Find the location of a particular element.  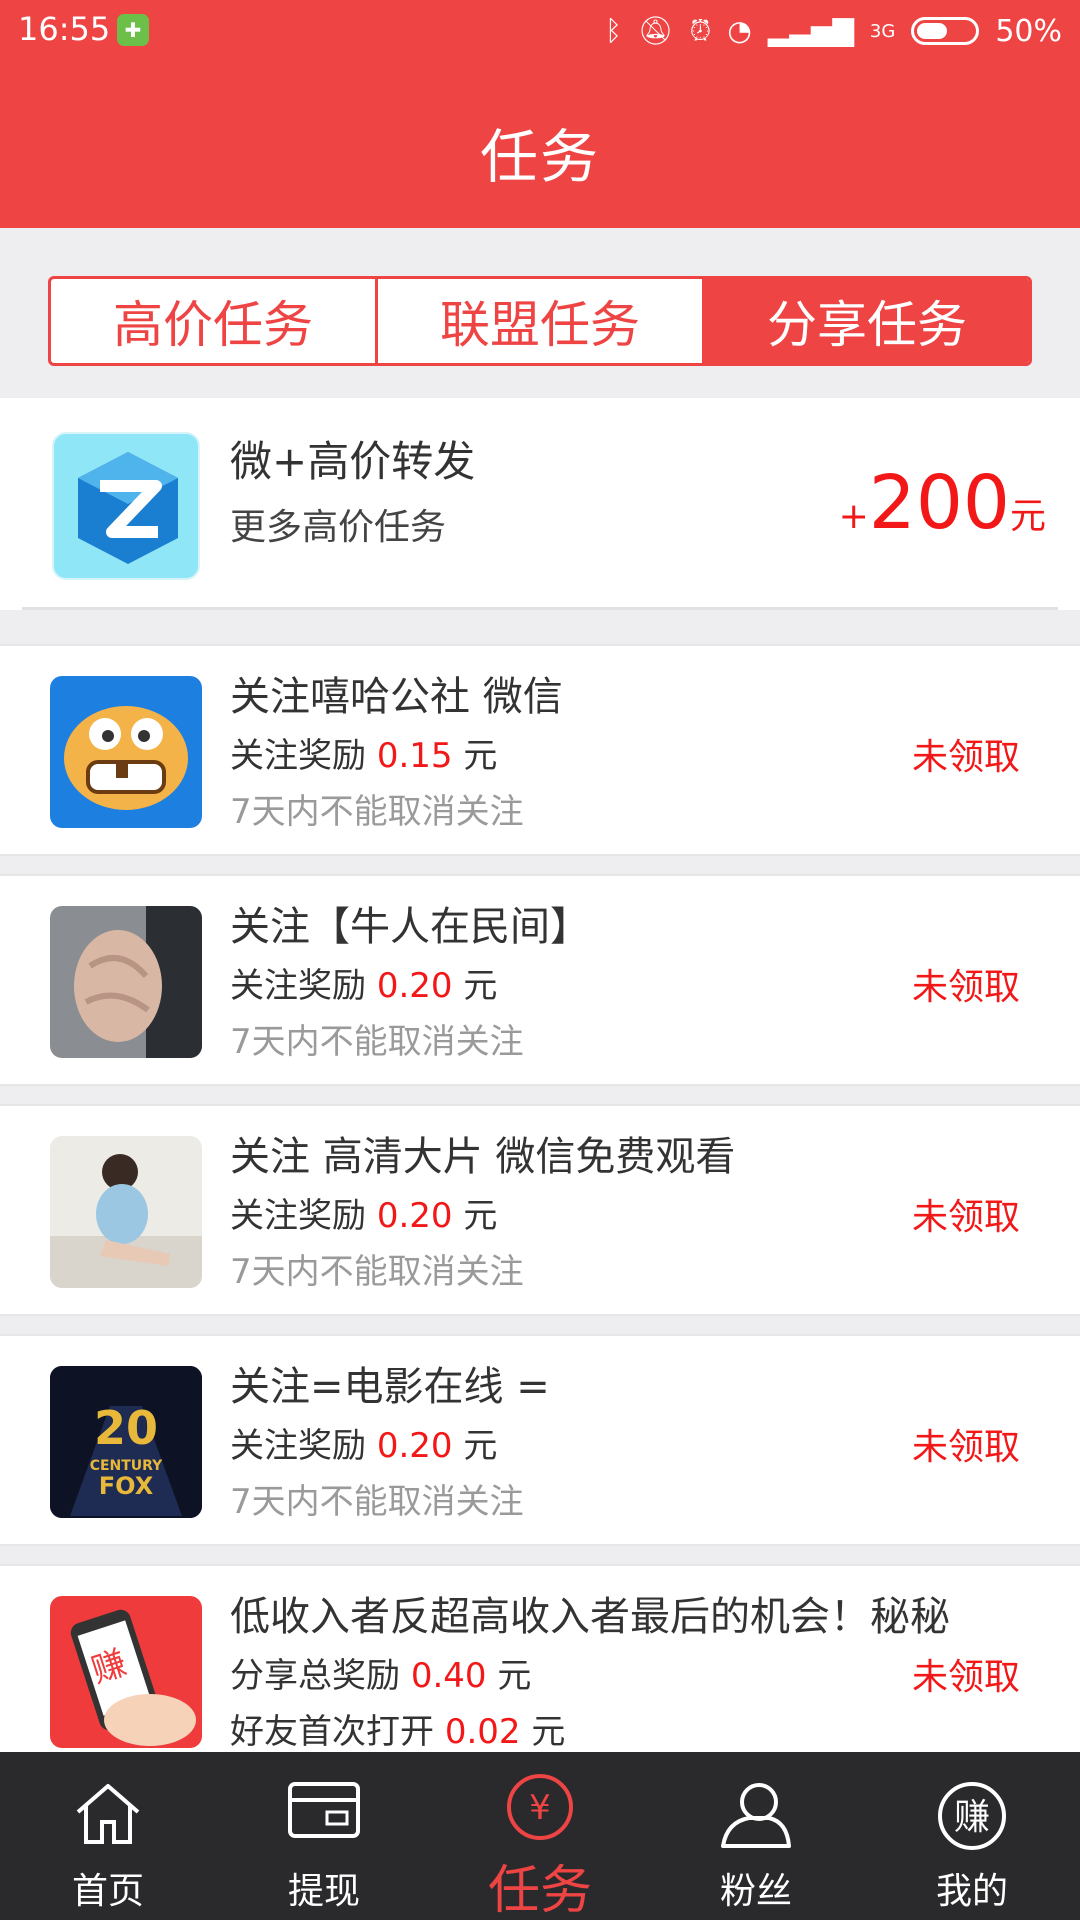

app-header: 16:55 ✚ ᛒ 🔕︎ ⏰︎ ◔ ▂▃▅▇ 3G 50% 任务 is located at coordinates (540, 114).